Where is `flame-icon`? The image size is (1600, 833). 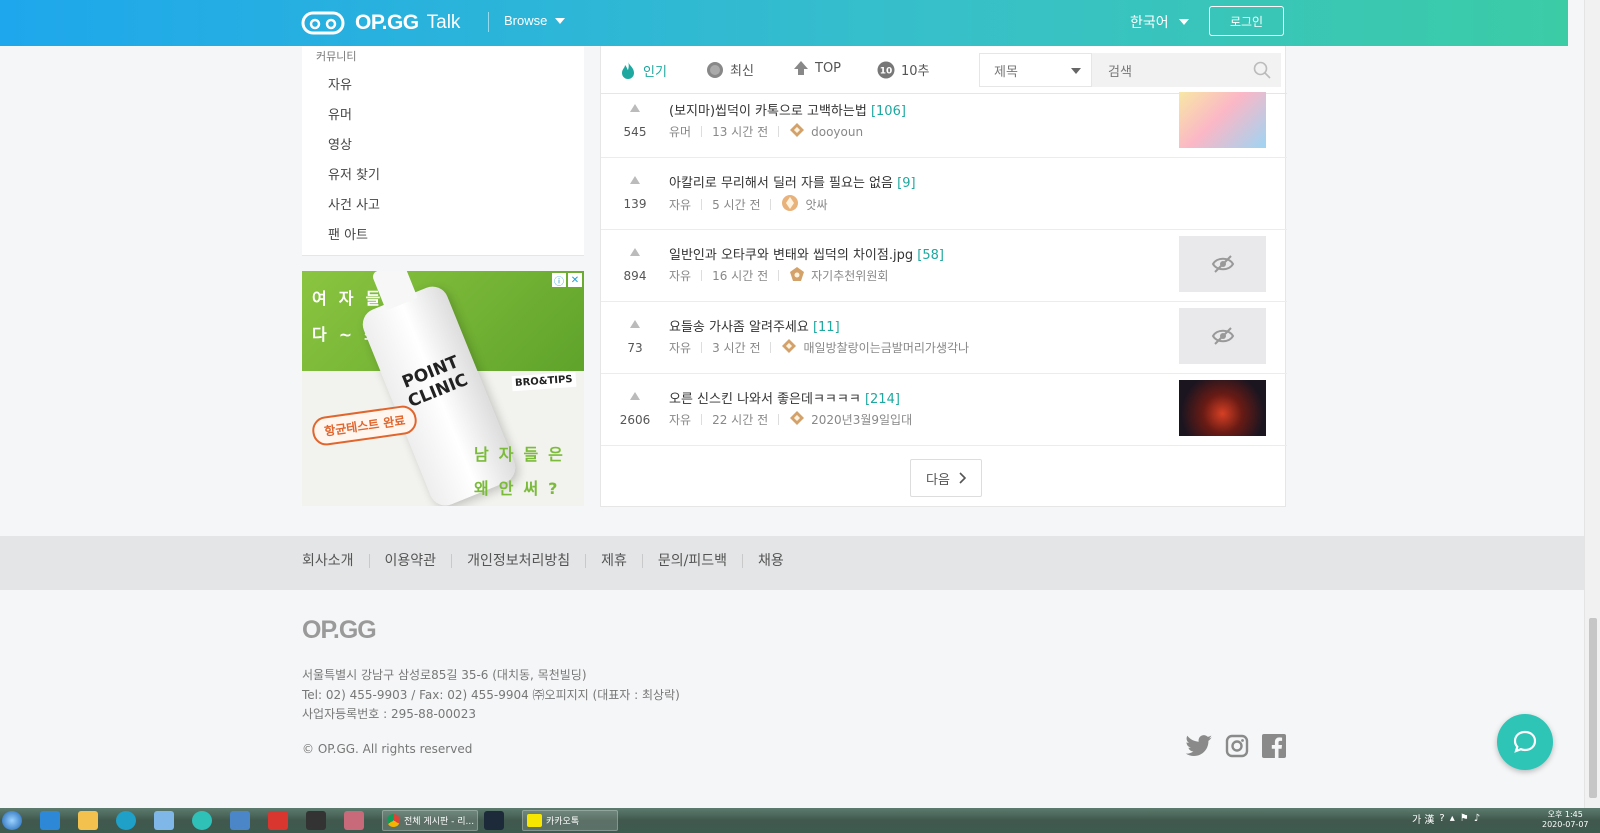 flame-icon is located at coordinates (628, 70).